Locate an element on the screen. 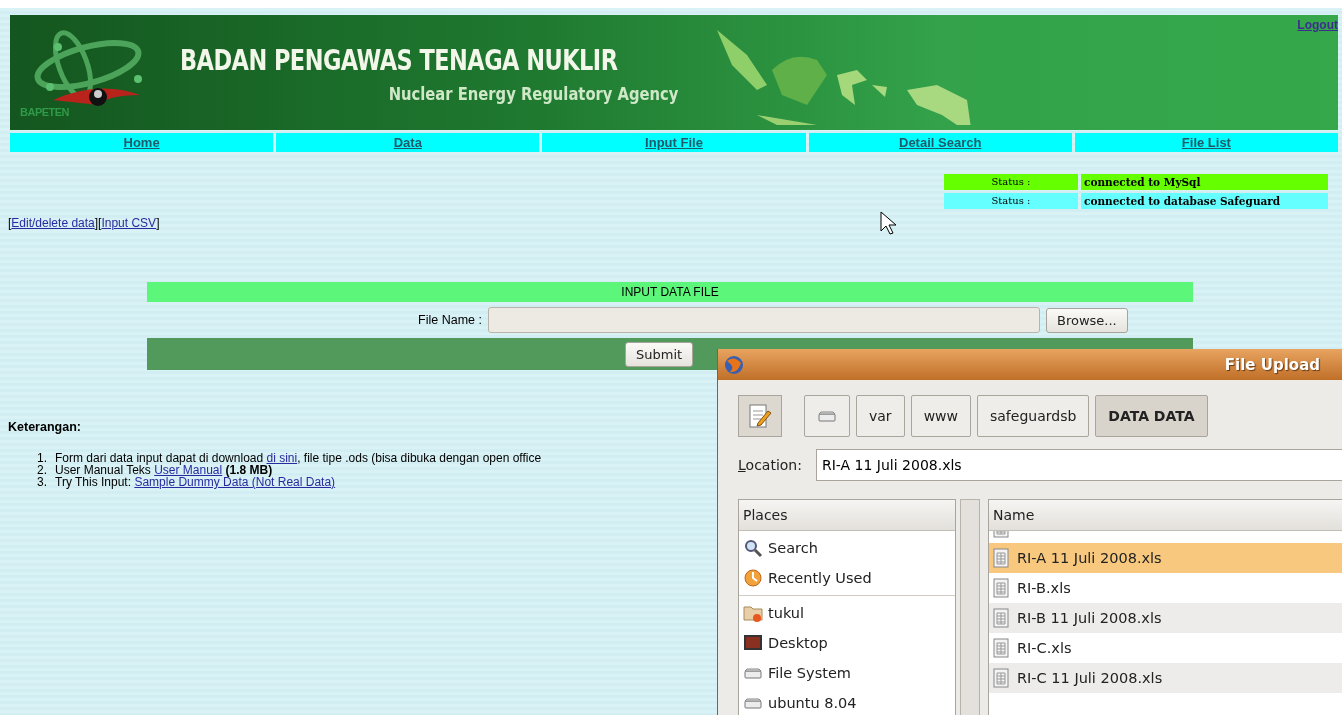 The height and width of the screenshot is (715, 1342). type-location-button is located at coordinates (760, 416).